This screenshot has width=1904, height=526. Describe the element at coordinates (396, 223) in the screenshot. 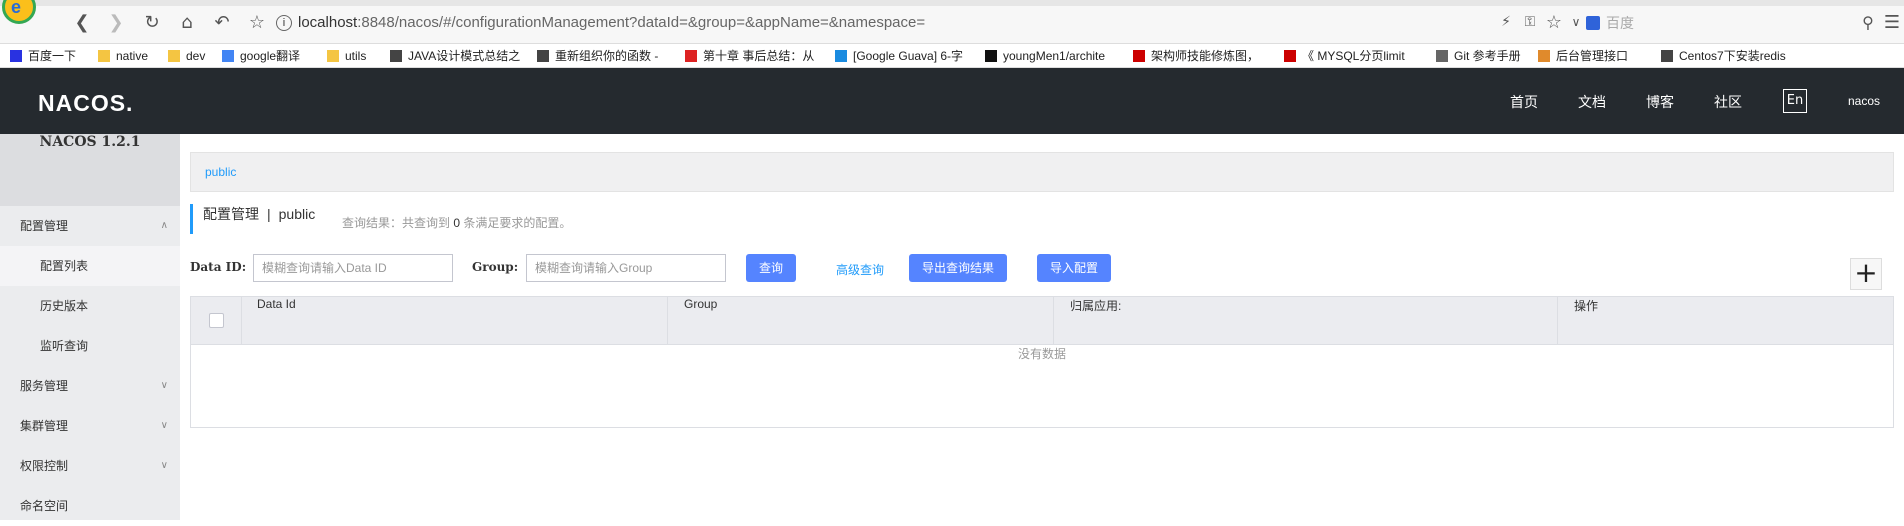

I see `result-prefix: 查询结果：共查询到` at that location.